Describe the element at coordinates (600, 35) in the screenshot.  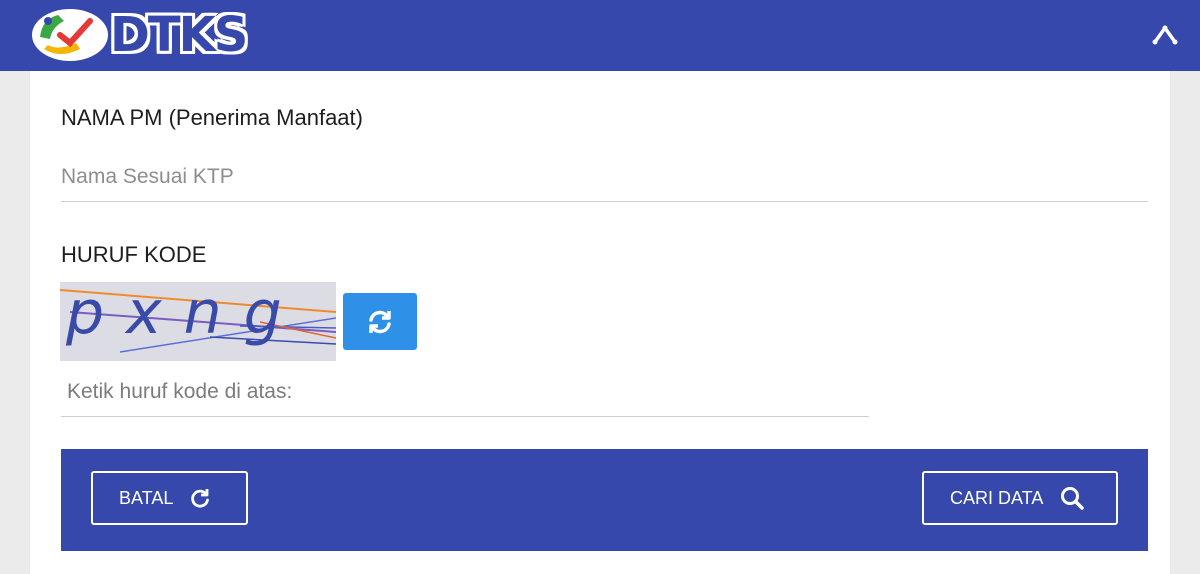
I see `top-bar: DTKS` at that location.